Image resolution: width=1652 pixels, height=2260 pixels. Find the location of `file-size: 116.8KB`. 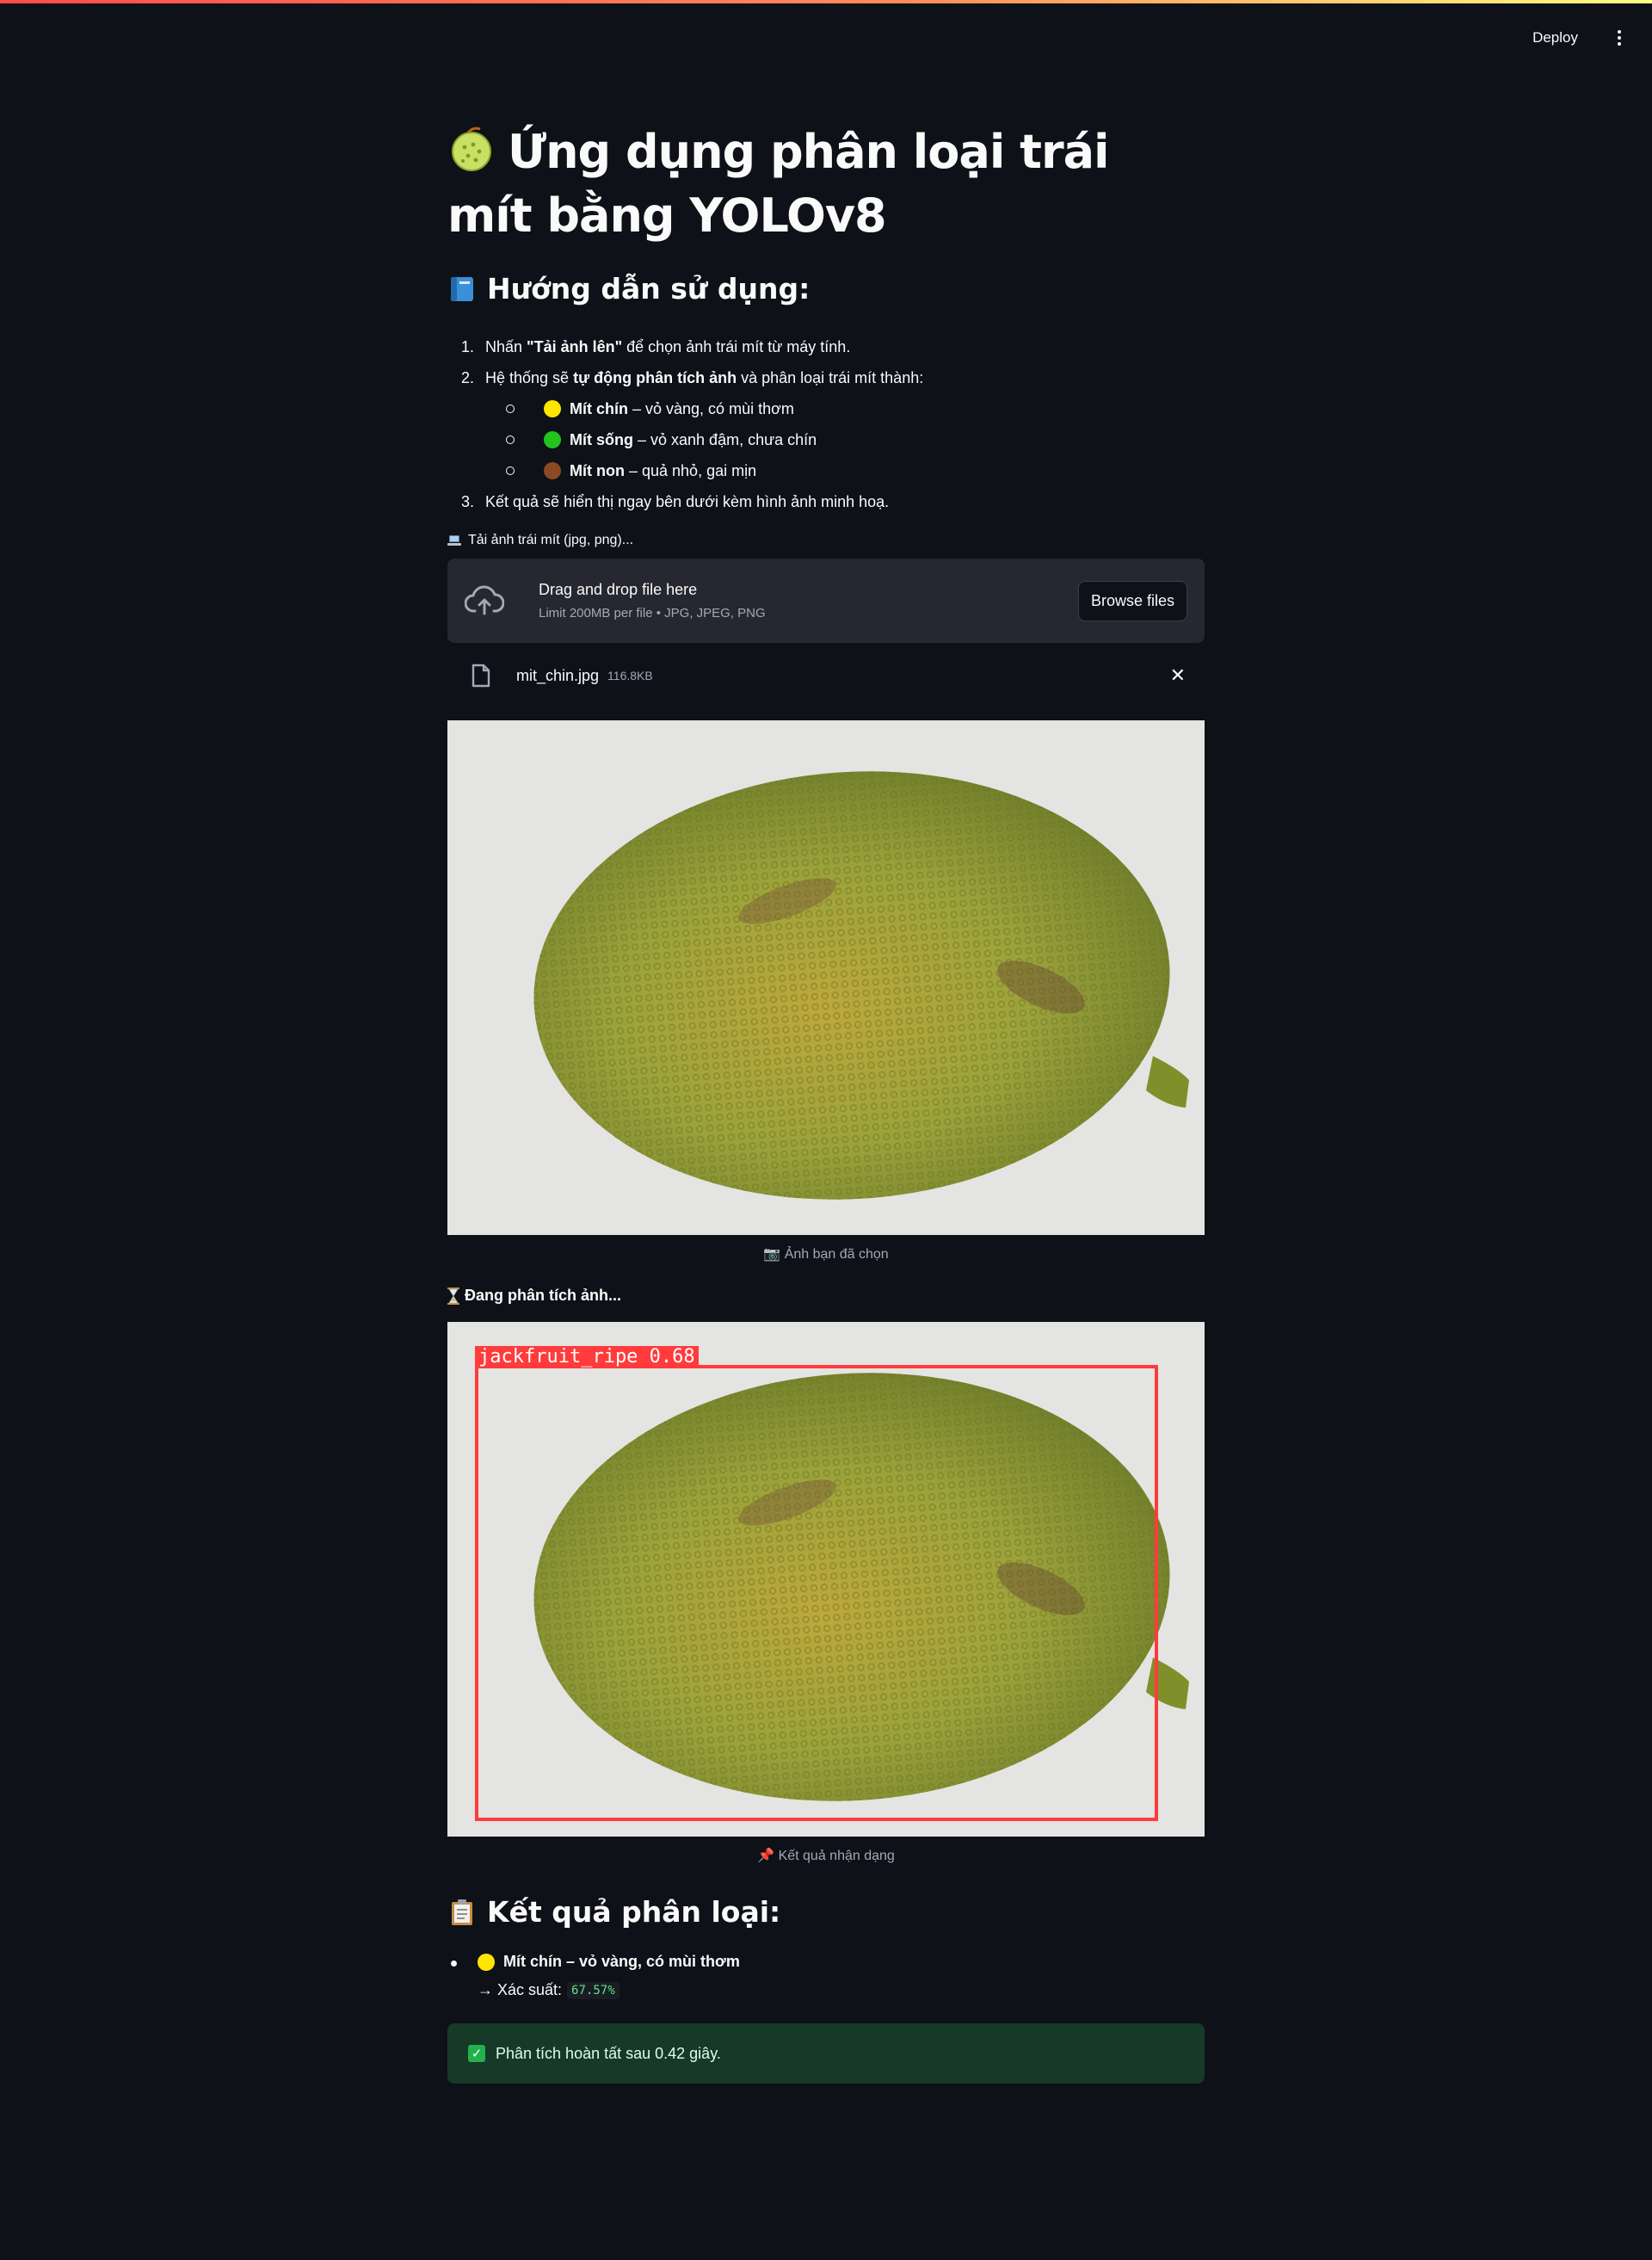

file-size: 116.8KB is located at coordinates (630, 675).